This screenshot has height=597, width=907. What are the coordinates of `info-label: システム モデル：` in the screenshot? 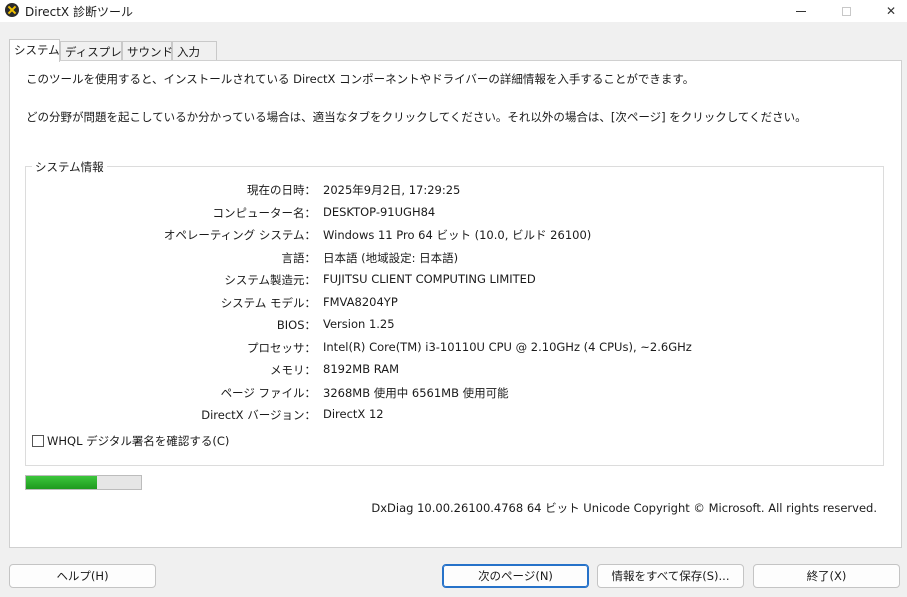 It's located at (268, 302).